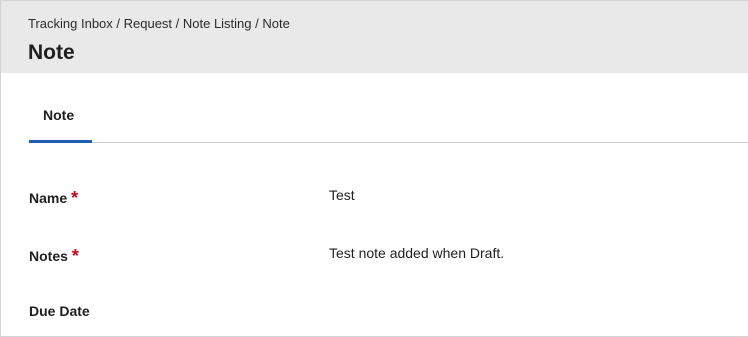  I want to click on active-tab-indicator, so click(60, 141).